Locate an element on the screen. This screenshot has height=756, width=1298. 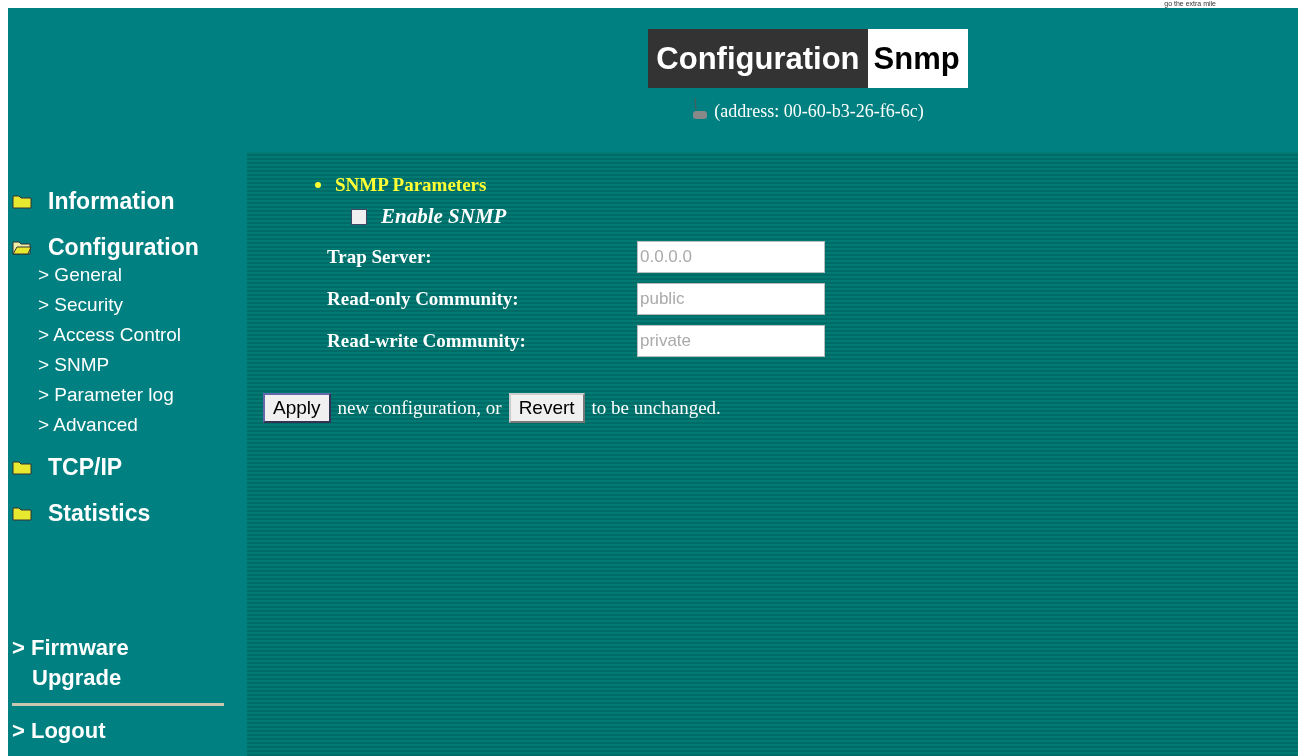
field-label: Read-only Community: is located at coordinates (423, 299).